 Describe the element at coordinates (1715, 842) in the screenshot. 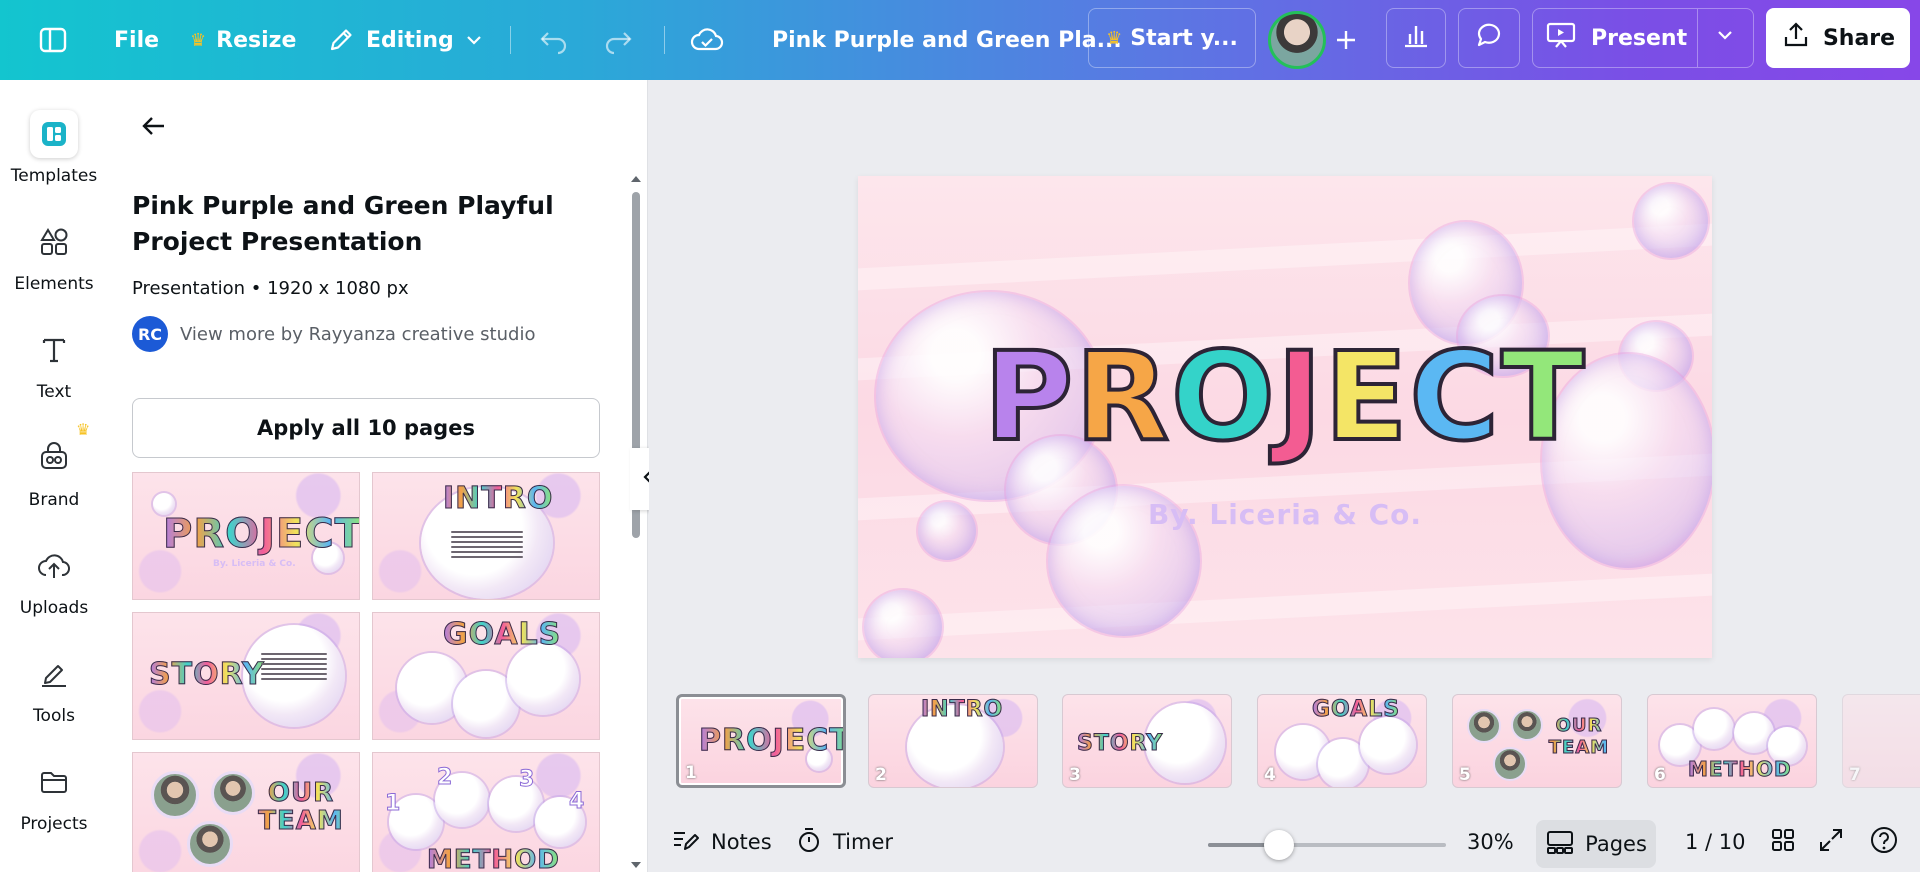

I see `page-counter: 1 / 10` at that location.